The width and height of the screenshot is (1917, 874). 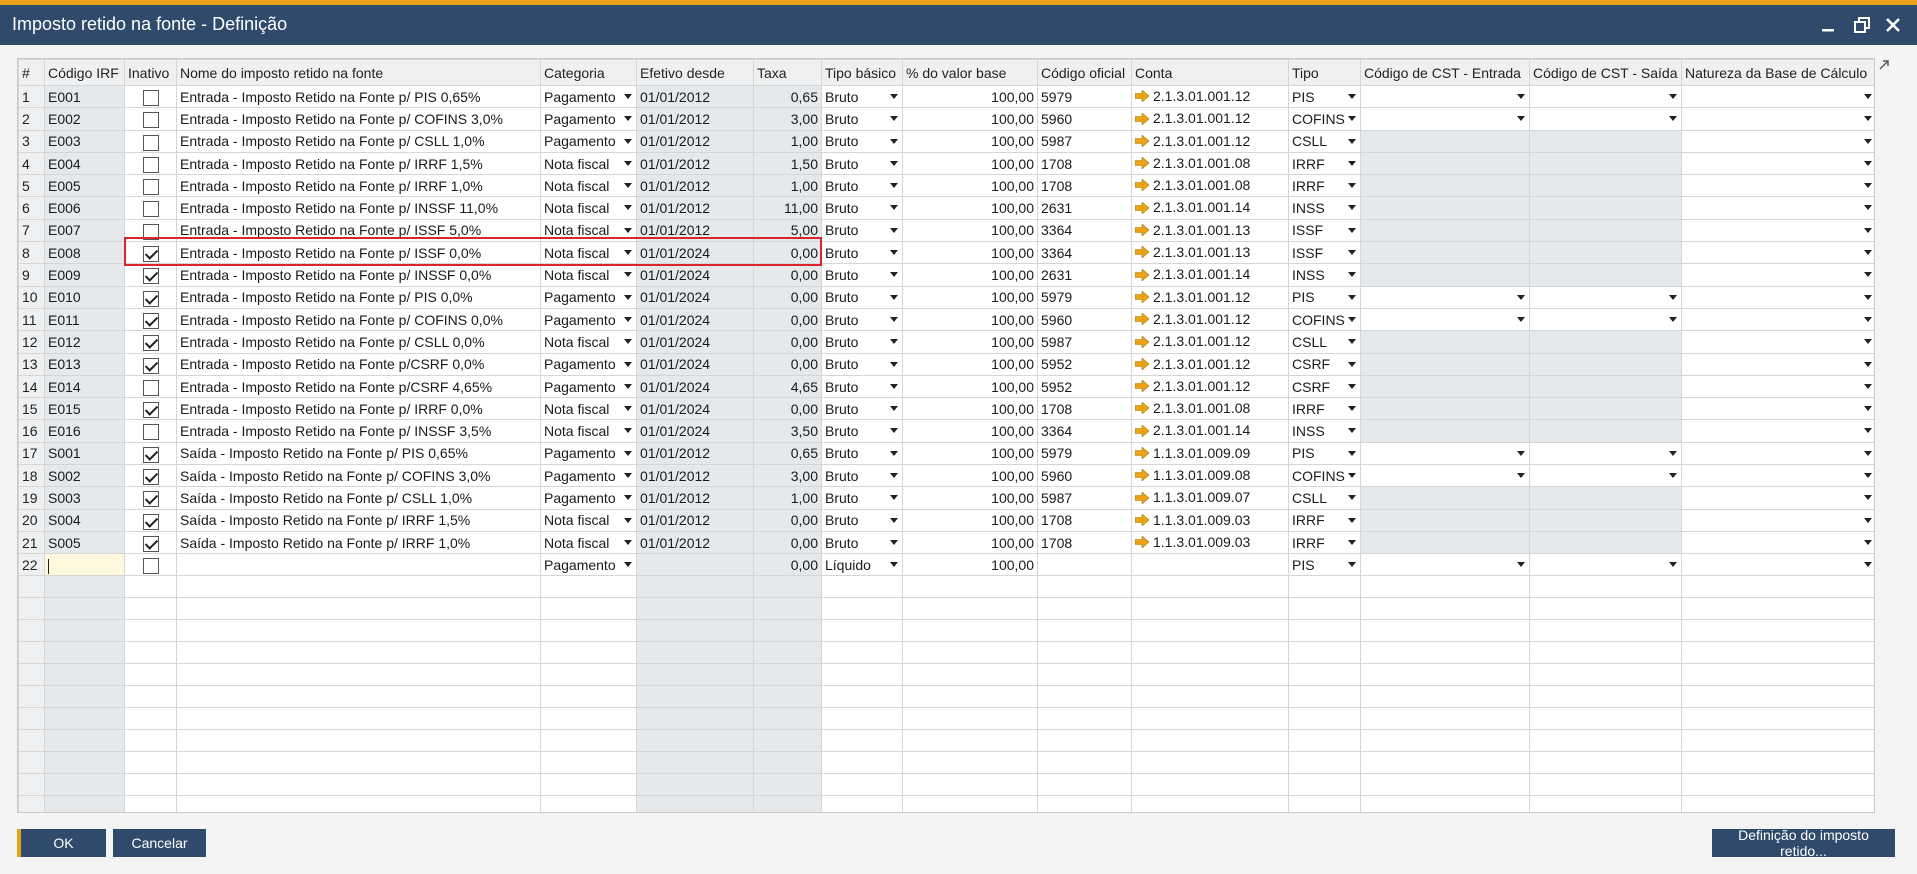 I want to click on irf-code-field: E005, so click(x=84, y=186).